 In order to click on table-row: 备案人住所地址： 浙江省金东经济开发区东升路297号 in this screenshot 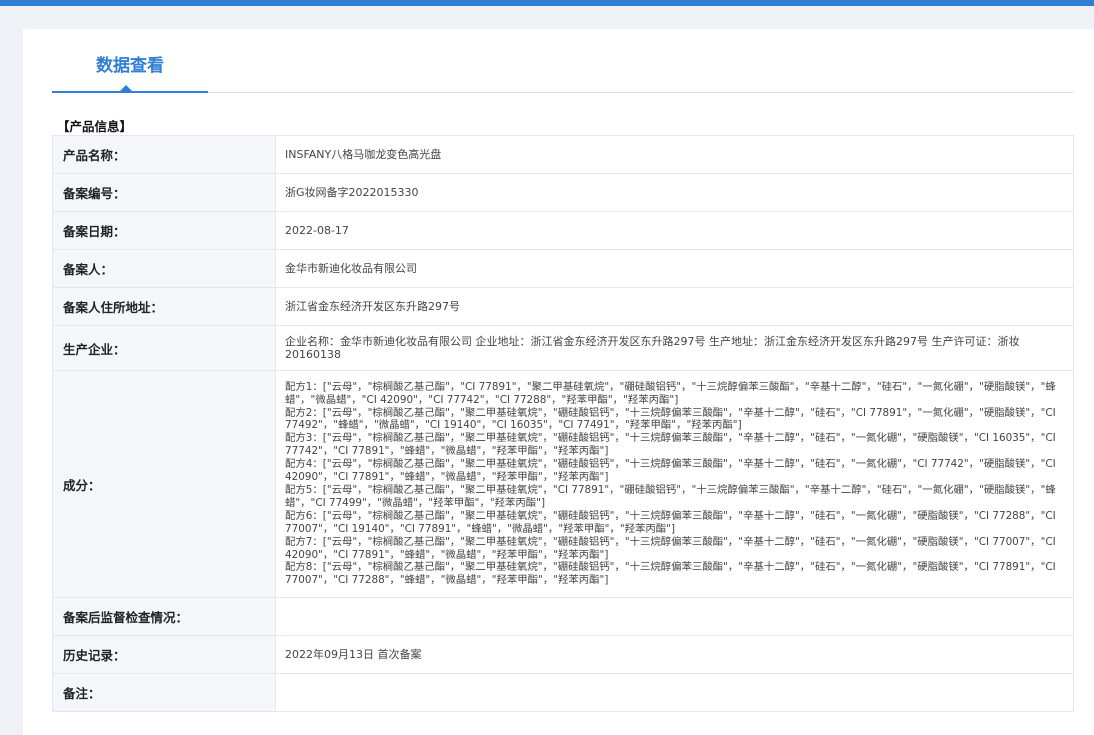, I will do `click(563, 306)`.